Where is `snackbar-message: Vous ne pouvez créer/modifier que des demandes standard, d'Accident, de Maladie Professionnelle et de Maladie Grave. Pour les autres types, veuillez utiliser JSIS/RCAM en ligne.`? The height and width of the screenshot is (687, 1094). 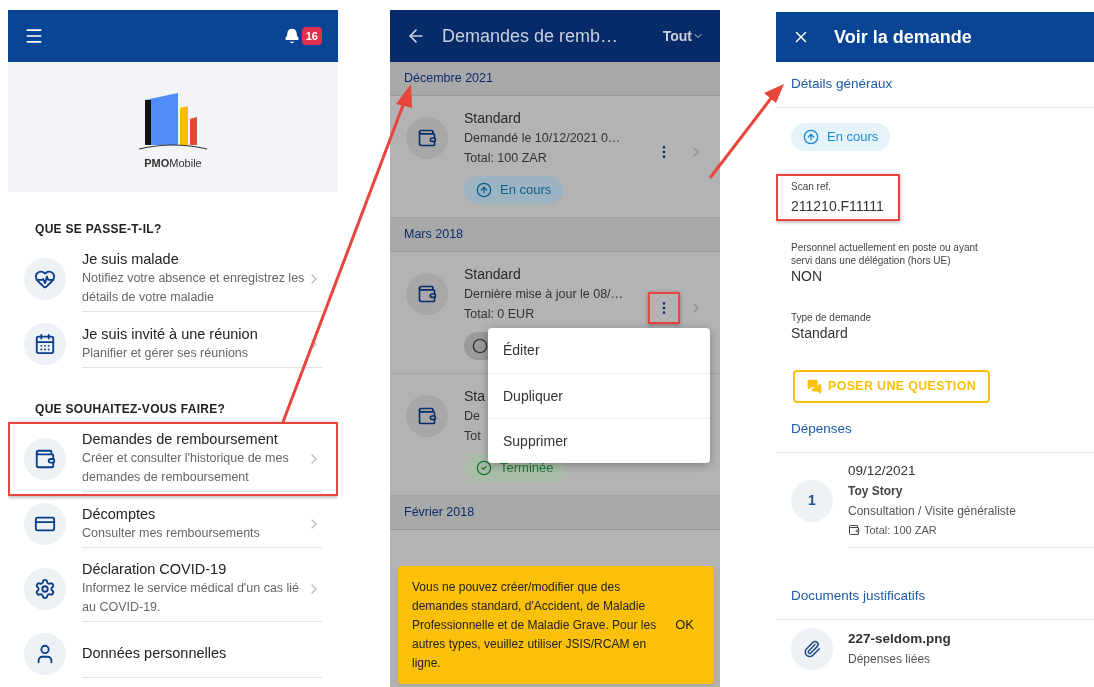
snackbar-message: Vous ne pouvez créer/modifier que des demandes standard, d'Accident, de Maladie Professionnelle et de Maladie Grave. Pour les autres types, veuillez utiliser JSIS/RCAM en ligne. is located at coordinates (535, 625).